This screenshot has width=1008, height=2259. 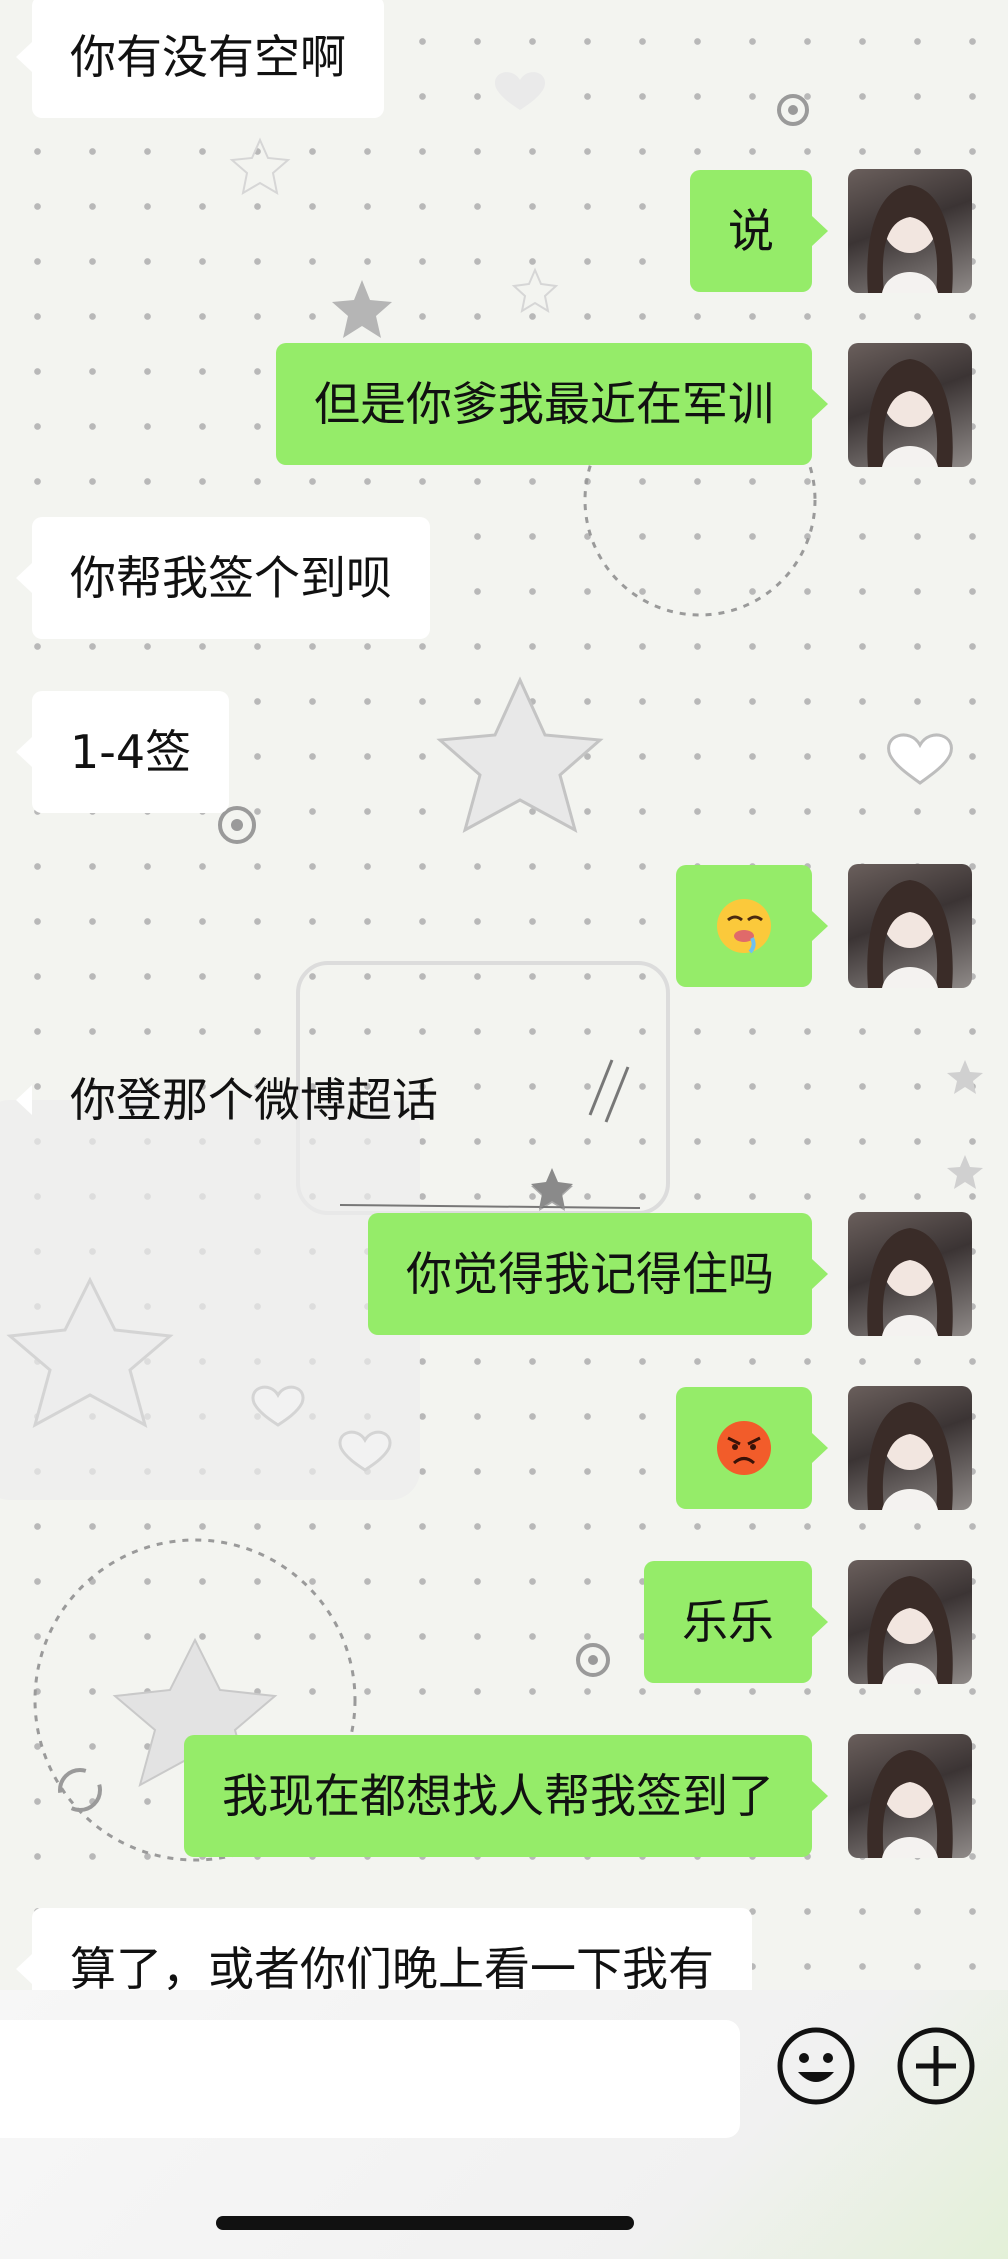 I want to click on message-bubble-received: 算了，或者你们晚上看一下我有, so click(x=384, y=1949).